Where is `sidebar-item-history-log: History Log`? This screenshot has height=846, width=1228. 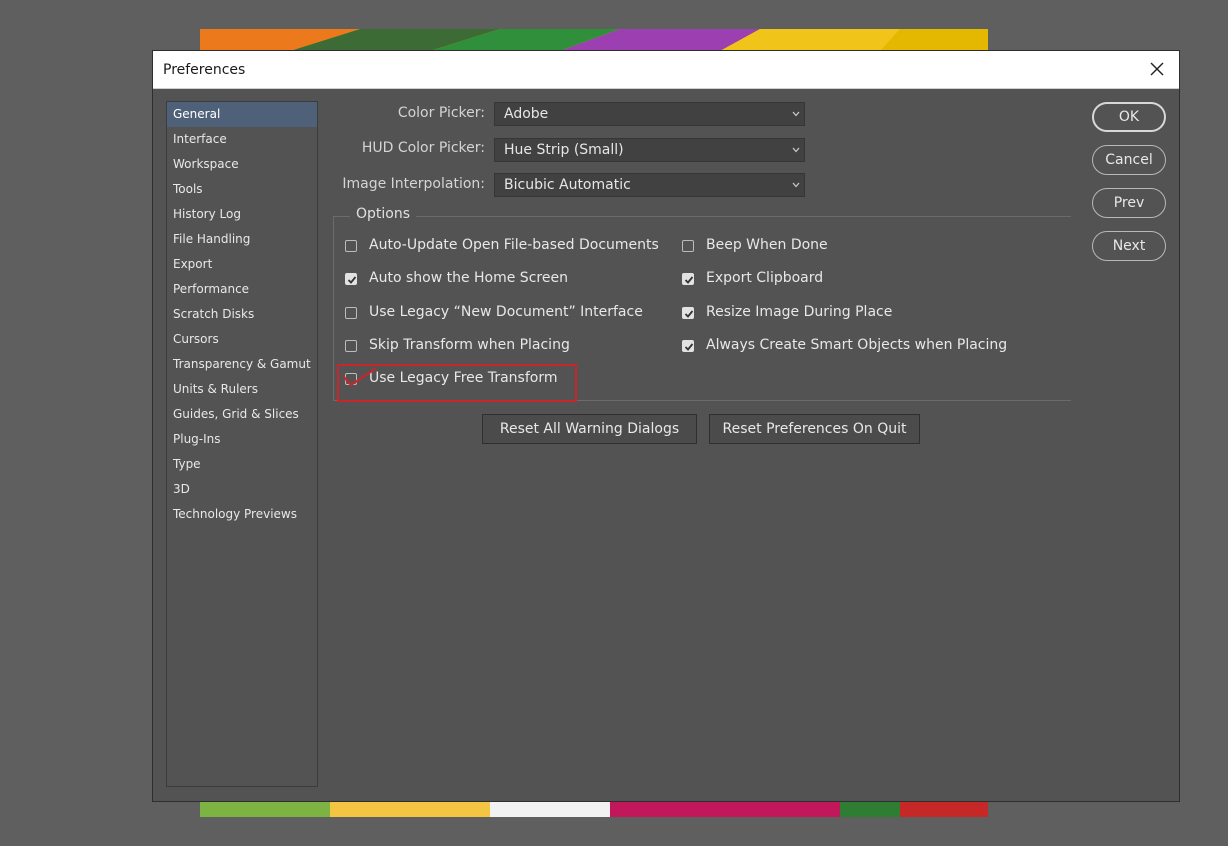 sidebar-item-history-log: History Log is located at coordinates (242, 214).